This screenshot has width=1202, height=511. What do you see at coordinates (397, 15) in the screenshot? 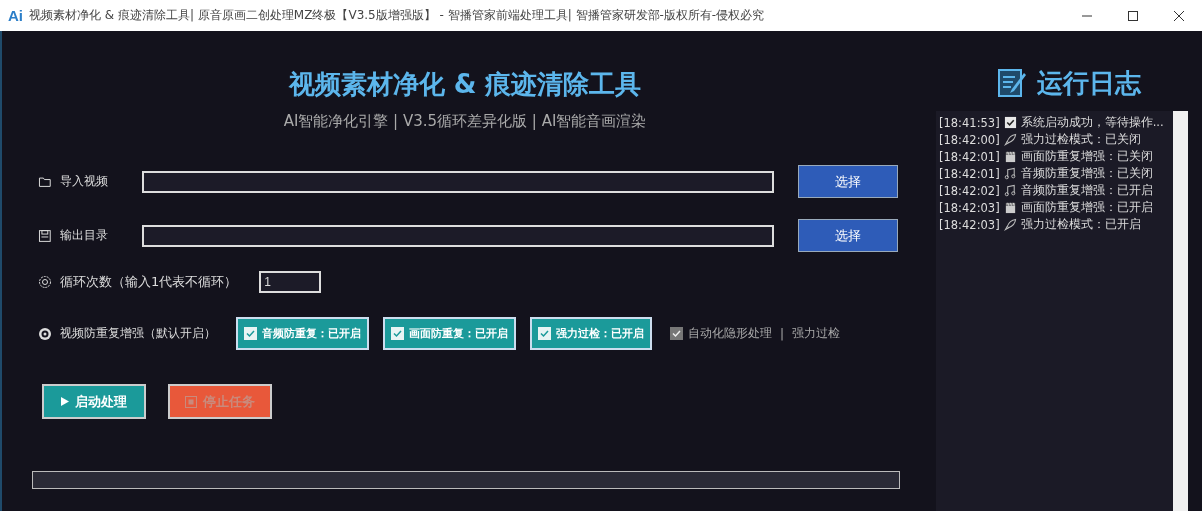
I see `window-title: 视频素材净化 & 痕迹清除工具| 原音原画二创处理MZ终极【V3.5版增强版】 - 智播管家前端处理工具| 智播管家研发部-版权所有-侵权必究` at bounding box center [397, 15].